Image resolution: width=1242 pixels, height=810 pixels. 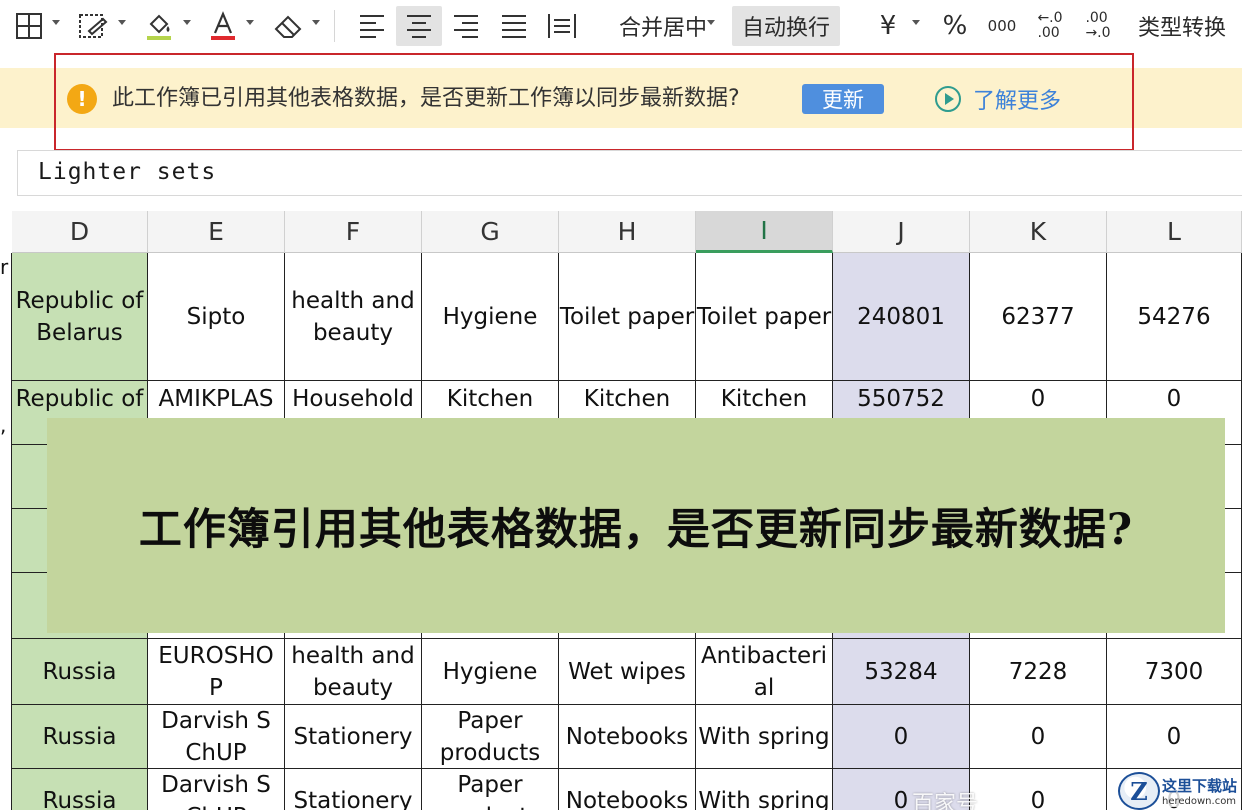 What do you see at coordinates (29, 26) in the screenshot?
I see `borders-icon` at bounding box center [29, 26].